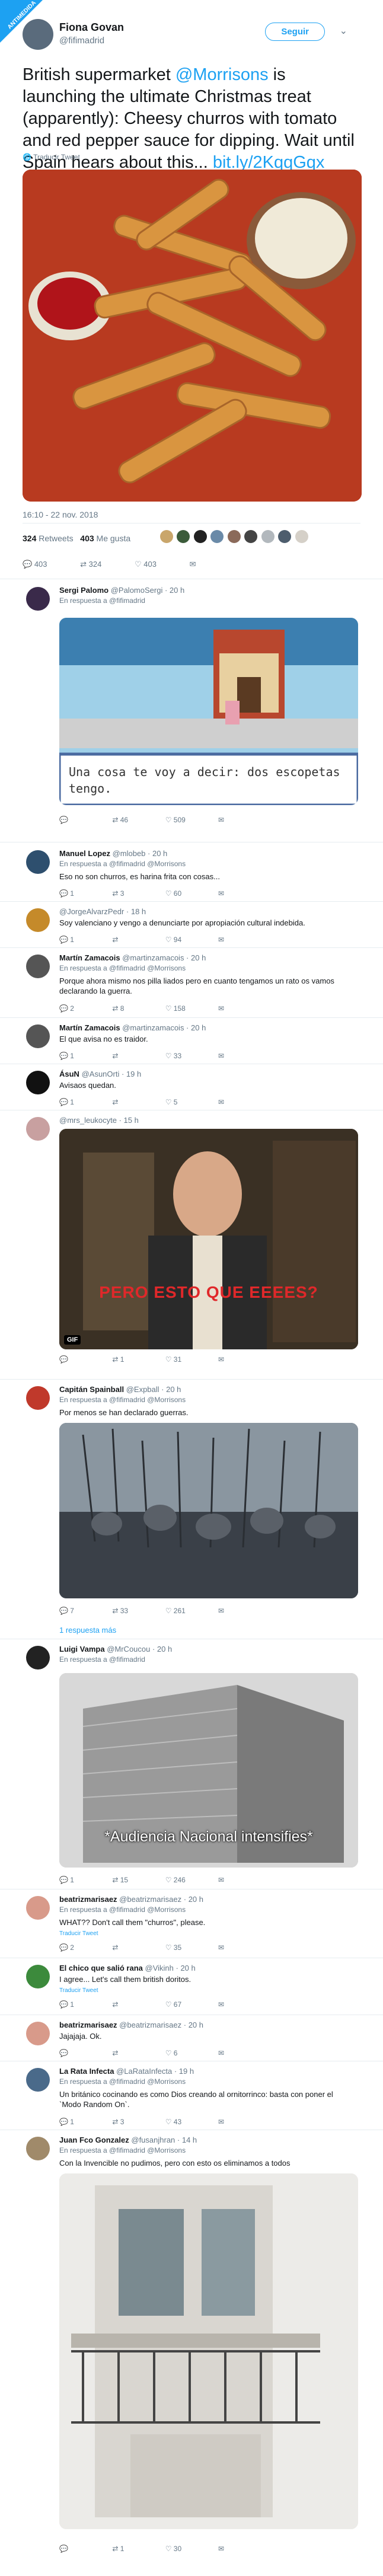  Describe the element at coordinates (43, 564) in the screenshot. I see `reply-button: 💬 403` at that location.